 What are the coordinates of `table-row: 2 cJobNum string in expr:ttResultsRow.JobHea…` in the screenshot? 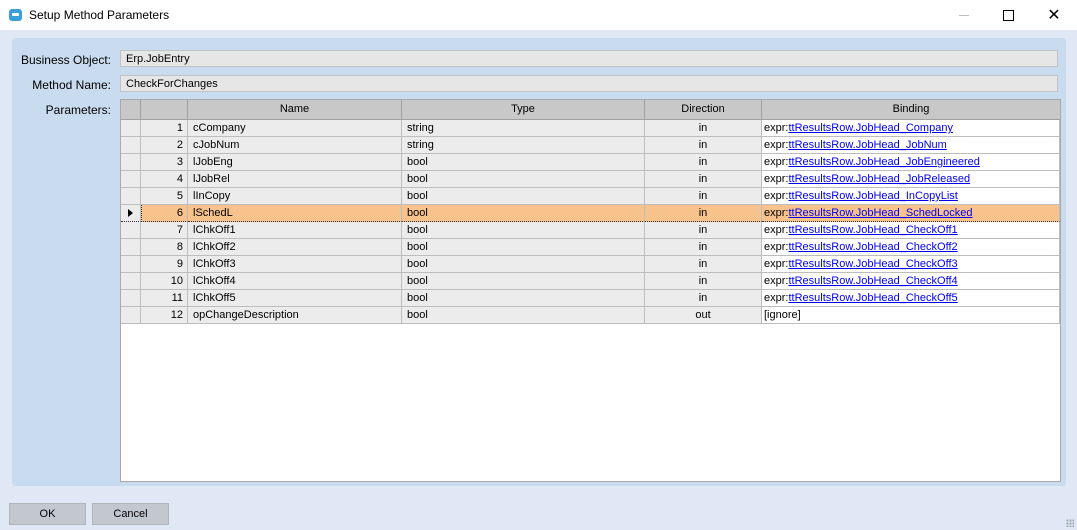 It's located at (590, 145).